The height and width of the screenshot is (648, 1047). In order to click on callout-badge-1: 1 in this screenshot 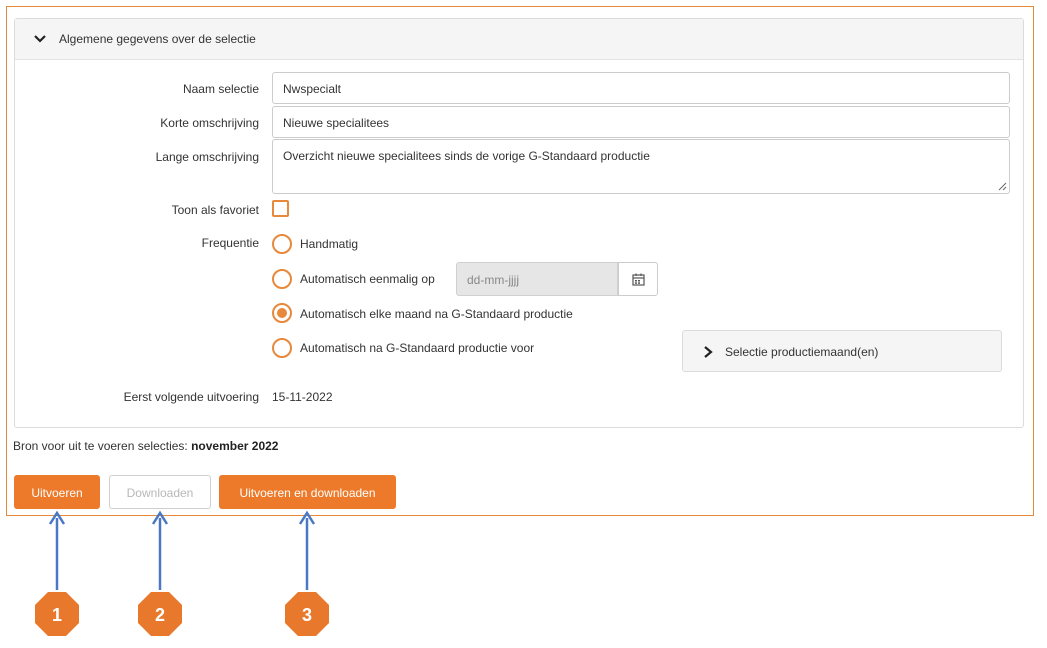, I will do `click(57, 614)`.